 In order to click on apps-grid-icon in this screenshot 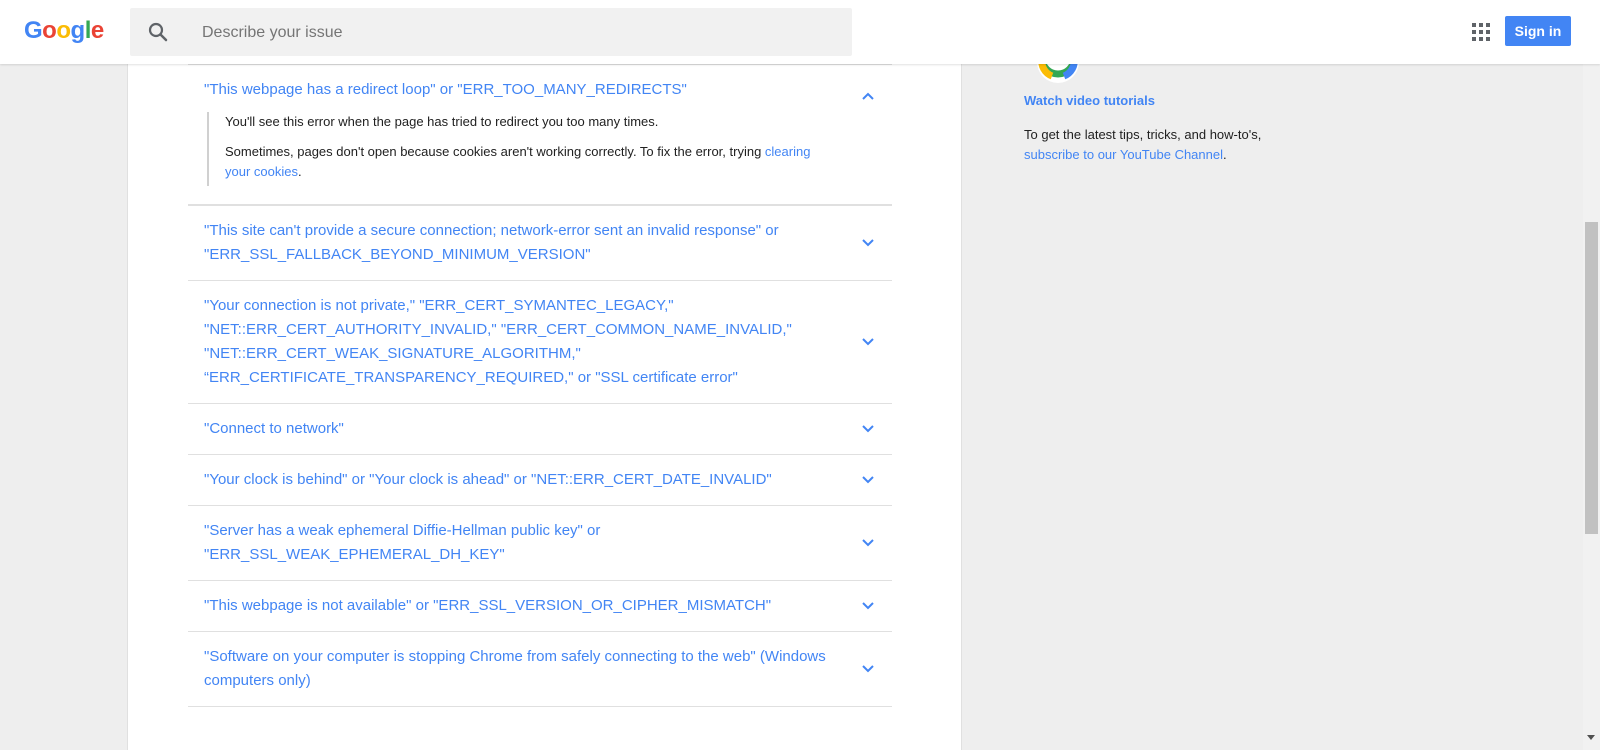, I will do `click(1481, 32)`.